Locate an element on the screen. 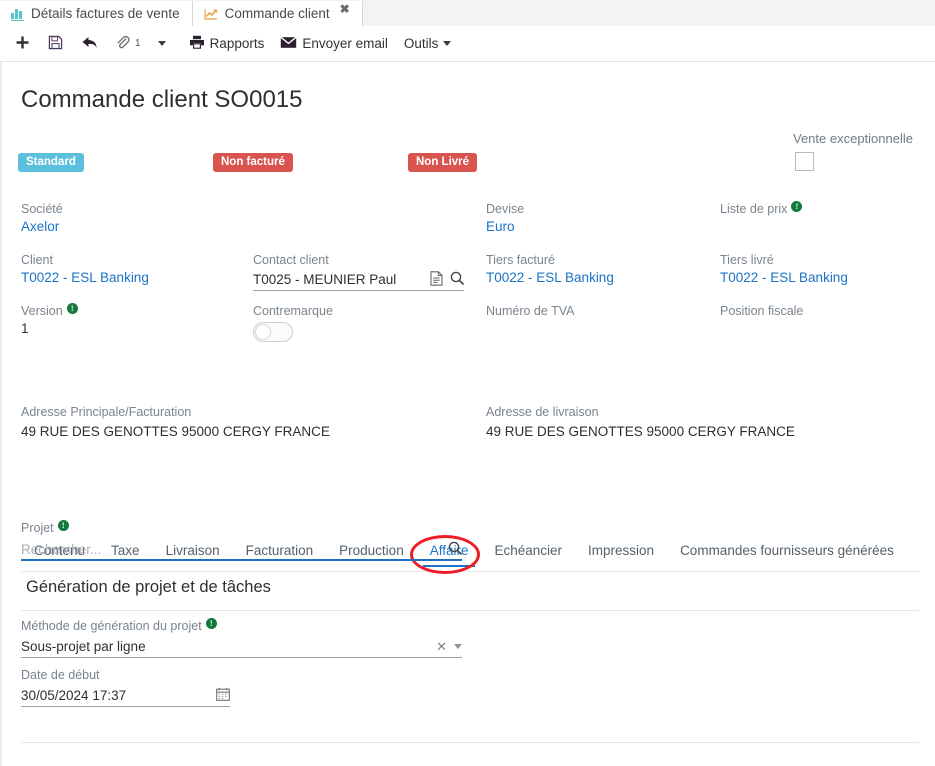  document-icon is located at coordinates (436, 279).